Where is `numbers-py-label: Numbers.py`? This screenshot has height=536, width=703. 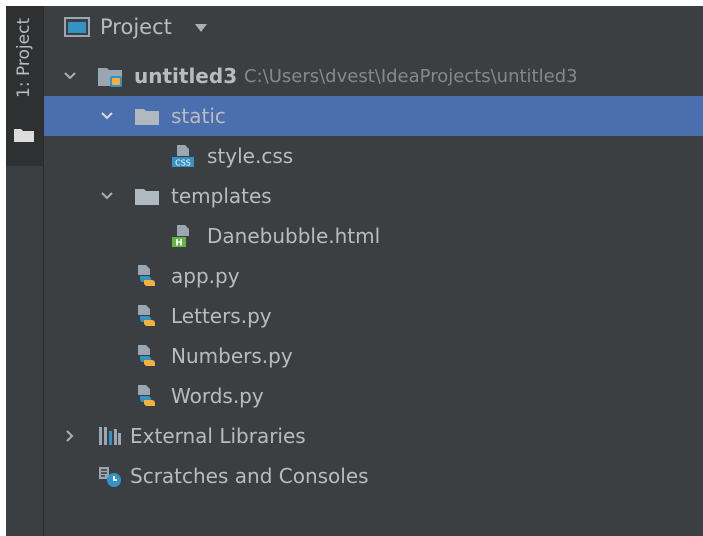 numbers-py-label: Numbers.py is located at coordinates (232, 356).